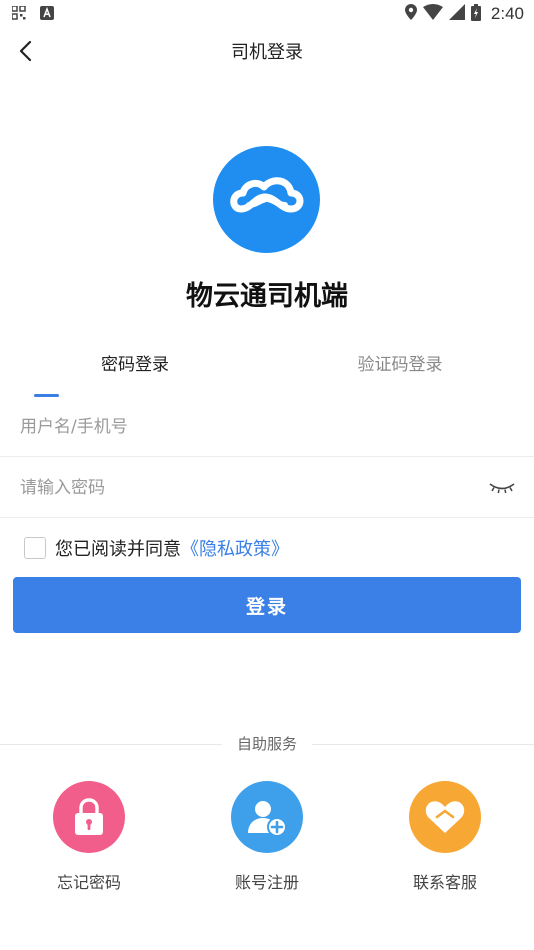  I want to click on signal-icon, so click(456, 14).